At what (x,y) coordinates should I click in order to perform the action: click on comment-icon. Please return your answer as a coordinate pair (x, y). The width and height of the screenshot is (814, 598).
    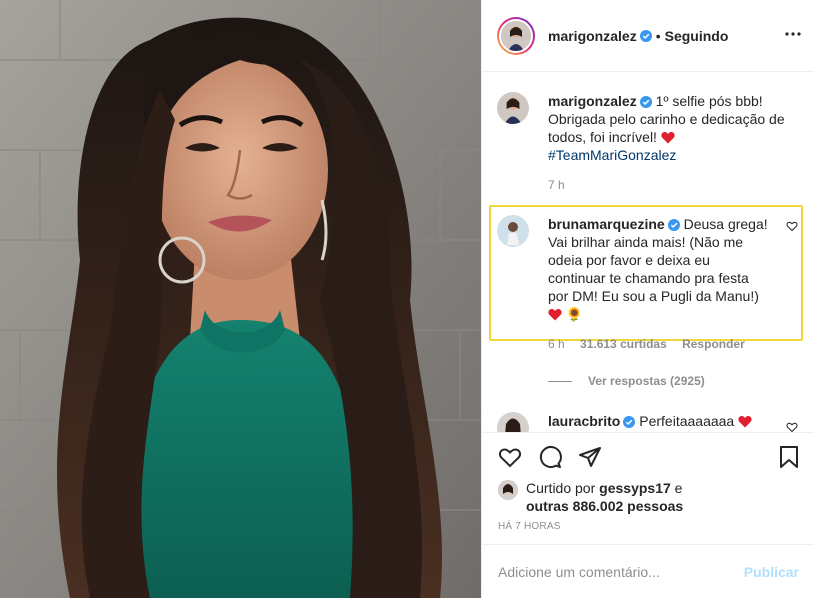
    Looking at the image, I should click on (550, 457).